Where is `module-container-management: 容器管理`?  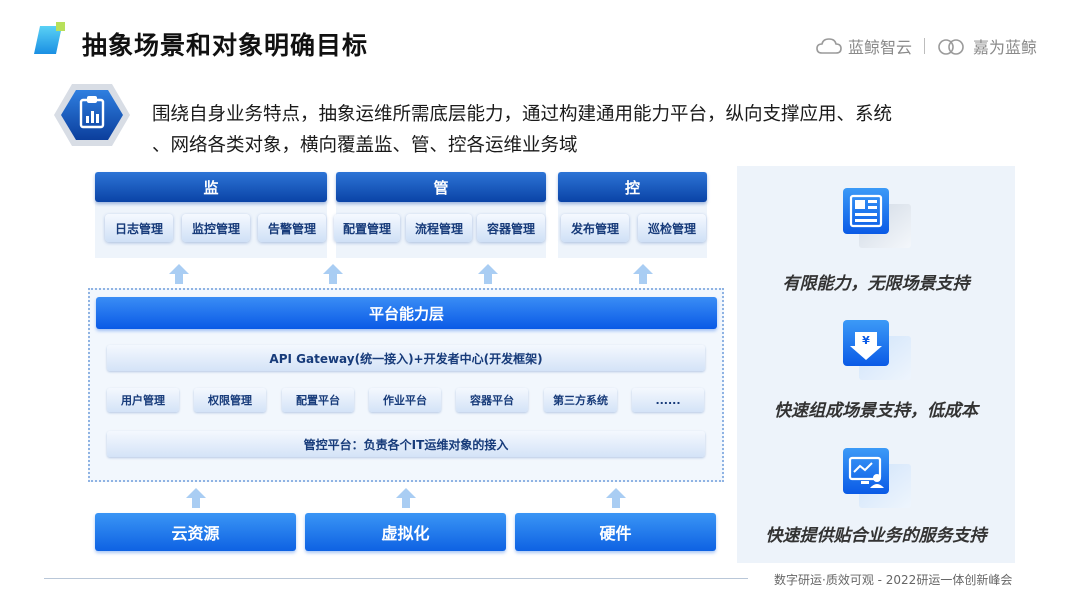 module-container-management: 容器管理 is located at coordinates (511, 228).